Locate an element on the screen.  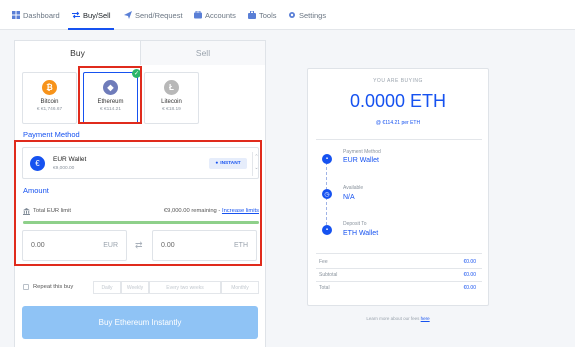
dashboard-icon is located at coordinates (16, 15).